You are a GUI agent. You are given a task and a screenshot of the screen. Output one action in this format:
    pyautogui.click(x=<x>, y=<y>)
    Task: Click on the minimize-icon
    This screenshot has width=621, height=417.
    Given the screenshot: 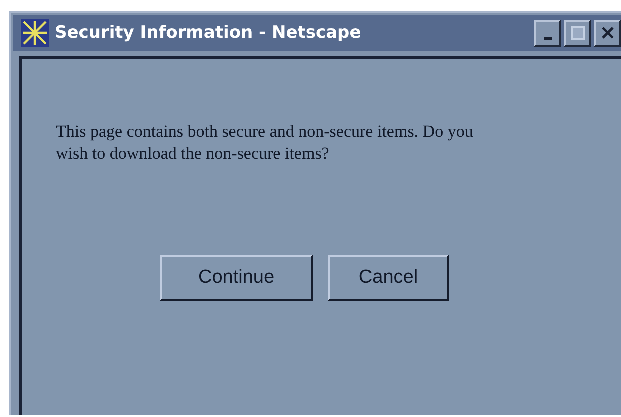 What is the action you would take?
    pyautogui.click(x=548, y=38)
    